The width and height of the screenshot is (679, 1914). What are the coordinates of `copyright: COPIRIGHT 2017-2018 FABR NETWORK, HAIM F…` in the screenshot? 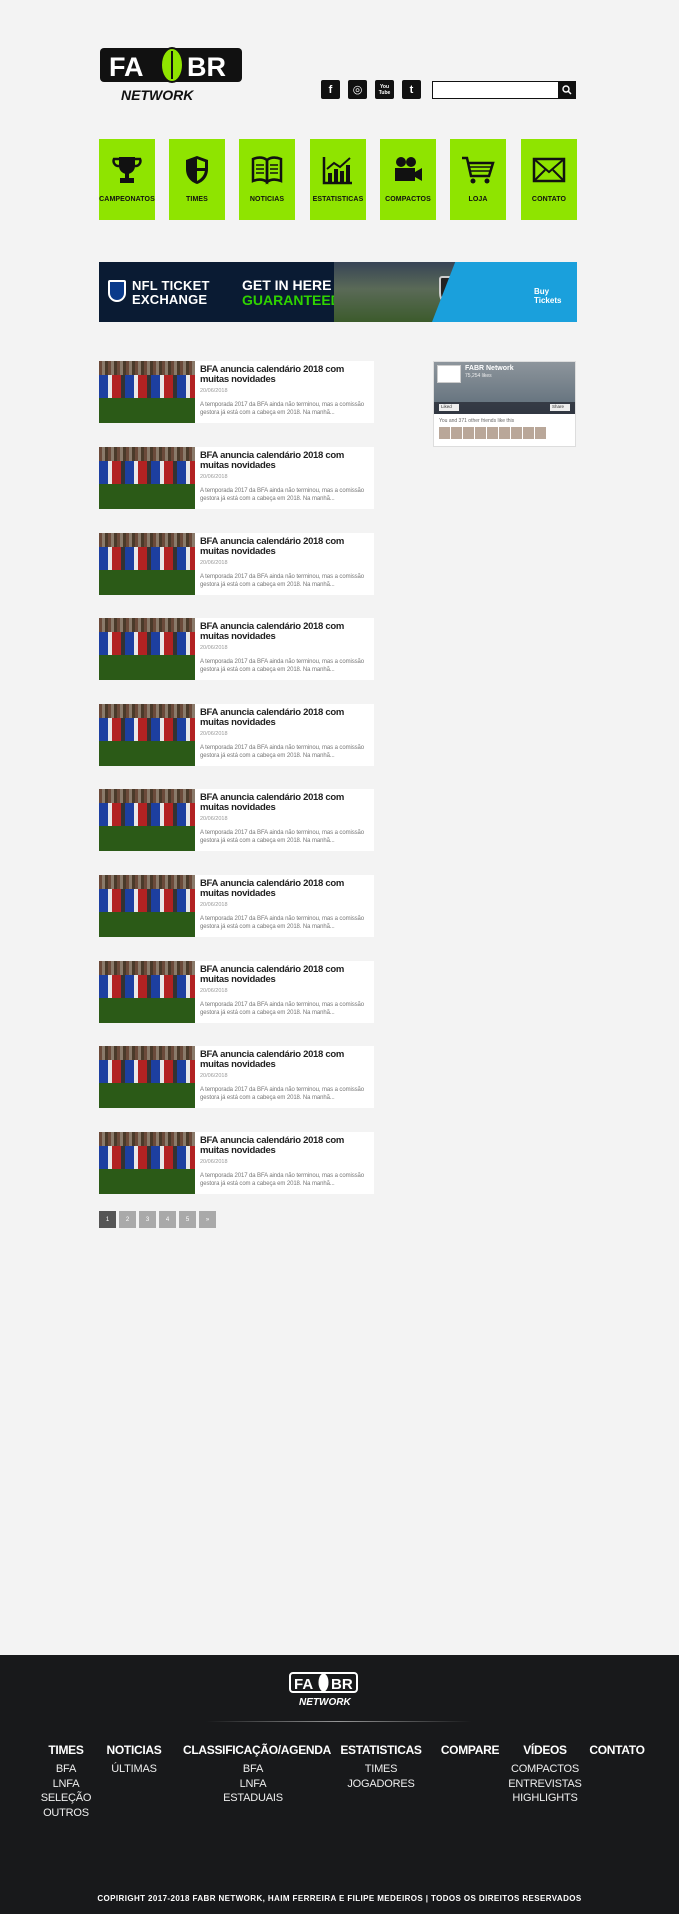 It's located at (339, 1898).